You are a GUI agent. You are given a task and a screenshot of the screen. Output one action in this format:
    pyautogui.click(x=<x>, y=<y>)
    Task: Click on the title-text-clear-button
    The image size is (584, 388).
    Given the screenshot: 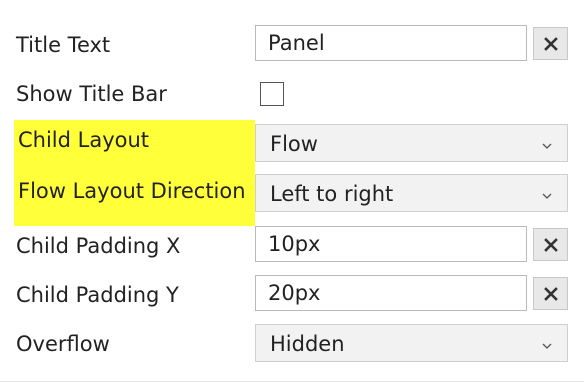 What is the action you would take?
    pyautogui.click(x=550, y=43)
    